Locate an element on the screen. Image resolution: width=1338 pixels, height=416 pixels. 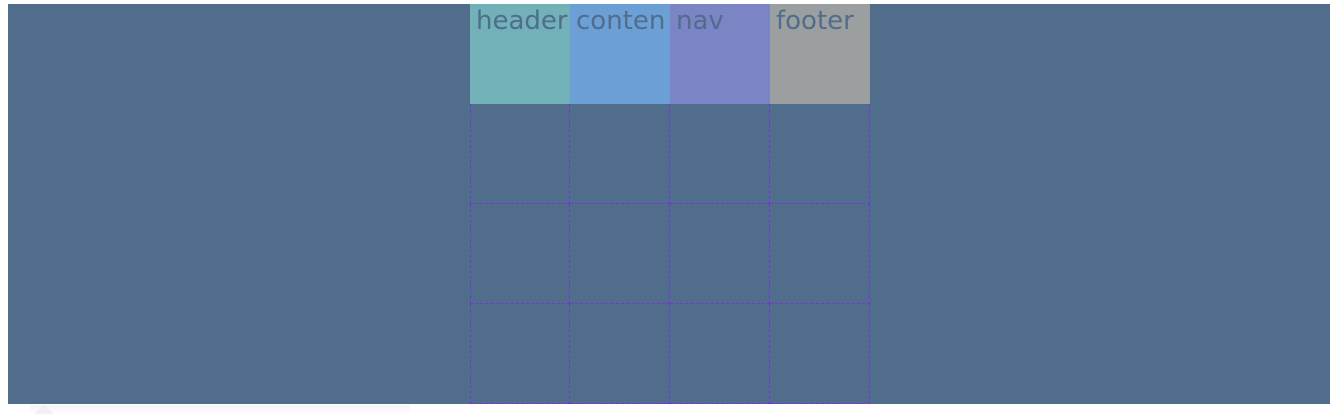
grid-area-nav: nav is located at coordinates (720, 54).